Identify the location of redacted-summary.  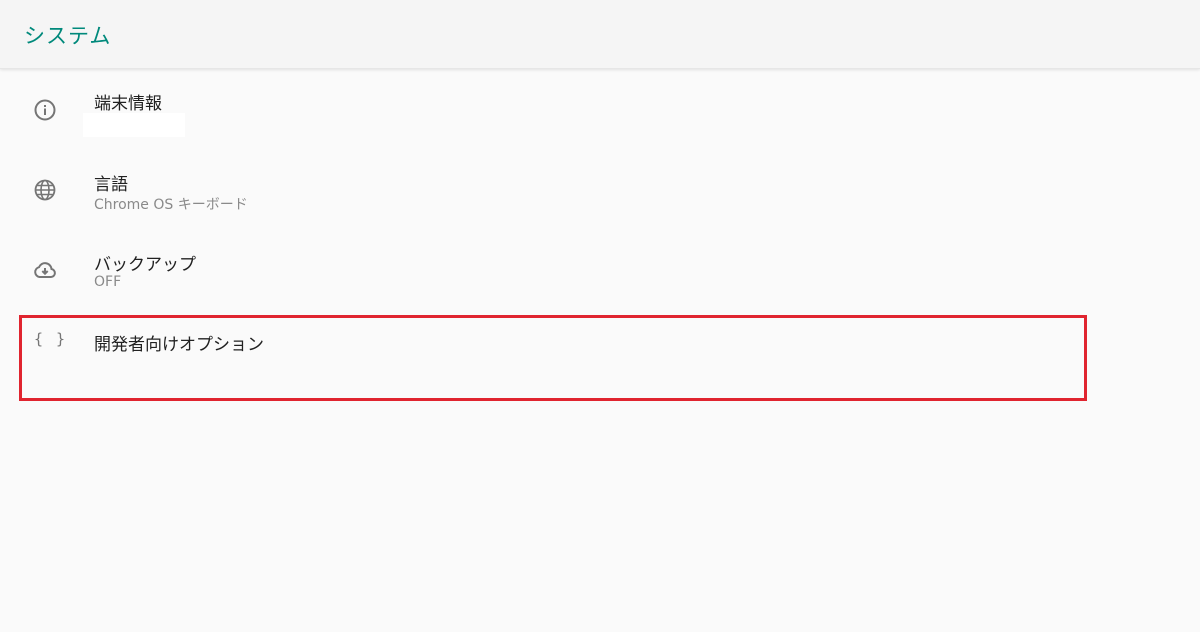
(134, 125).